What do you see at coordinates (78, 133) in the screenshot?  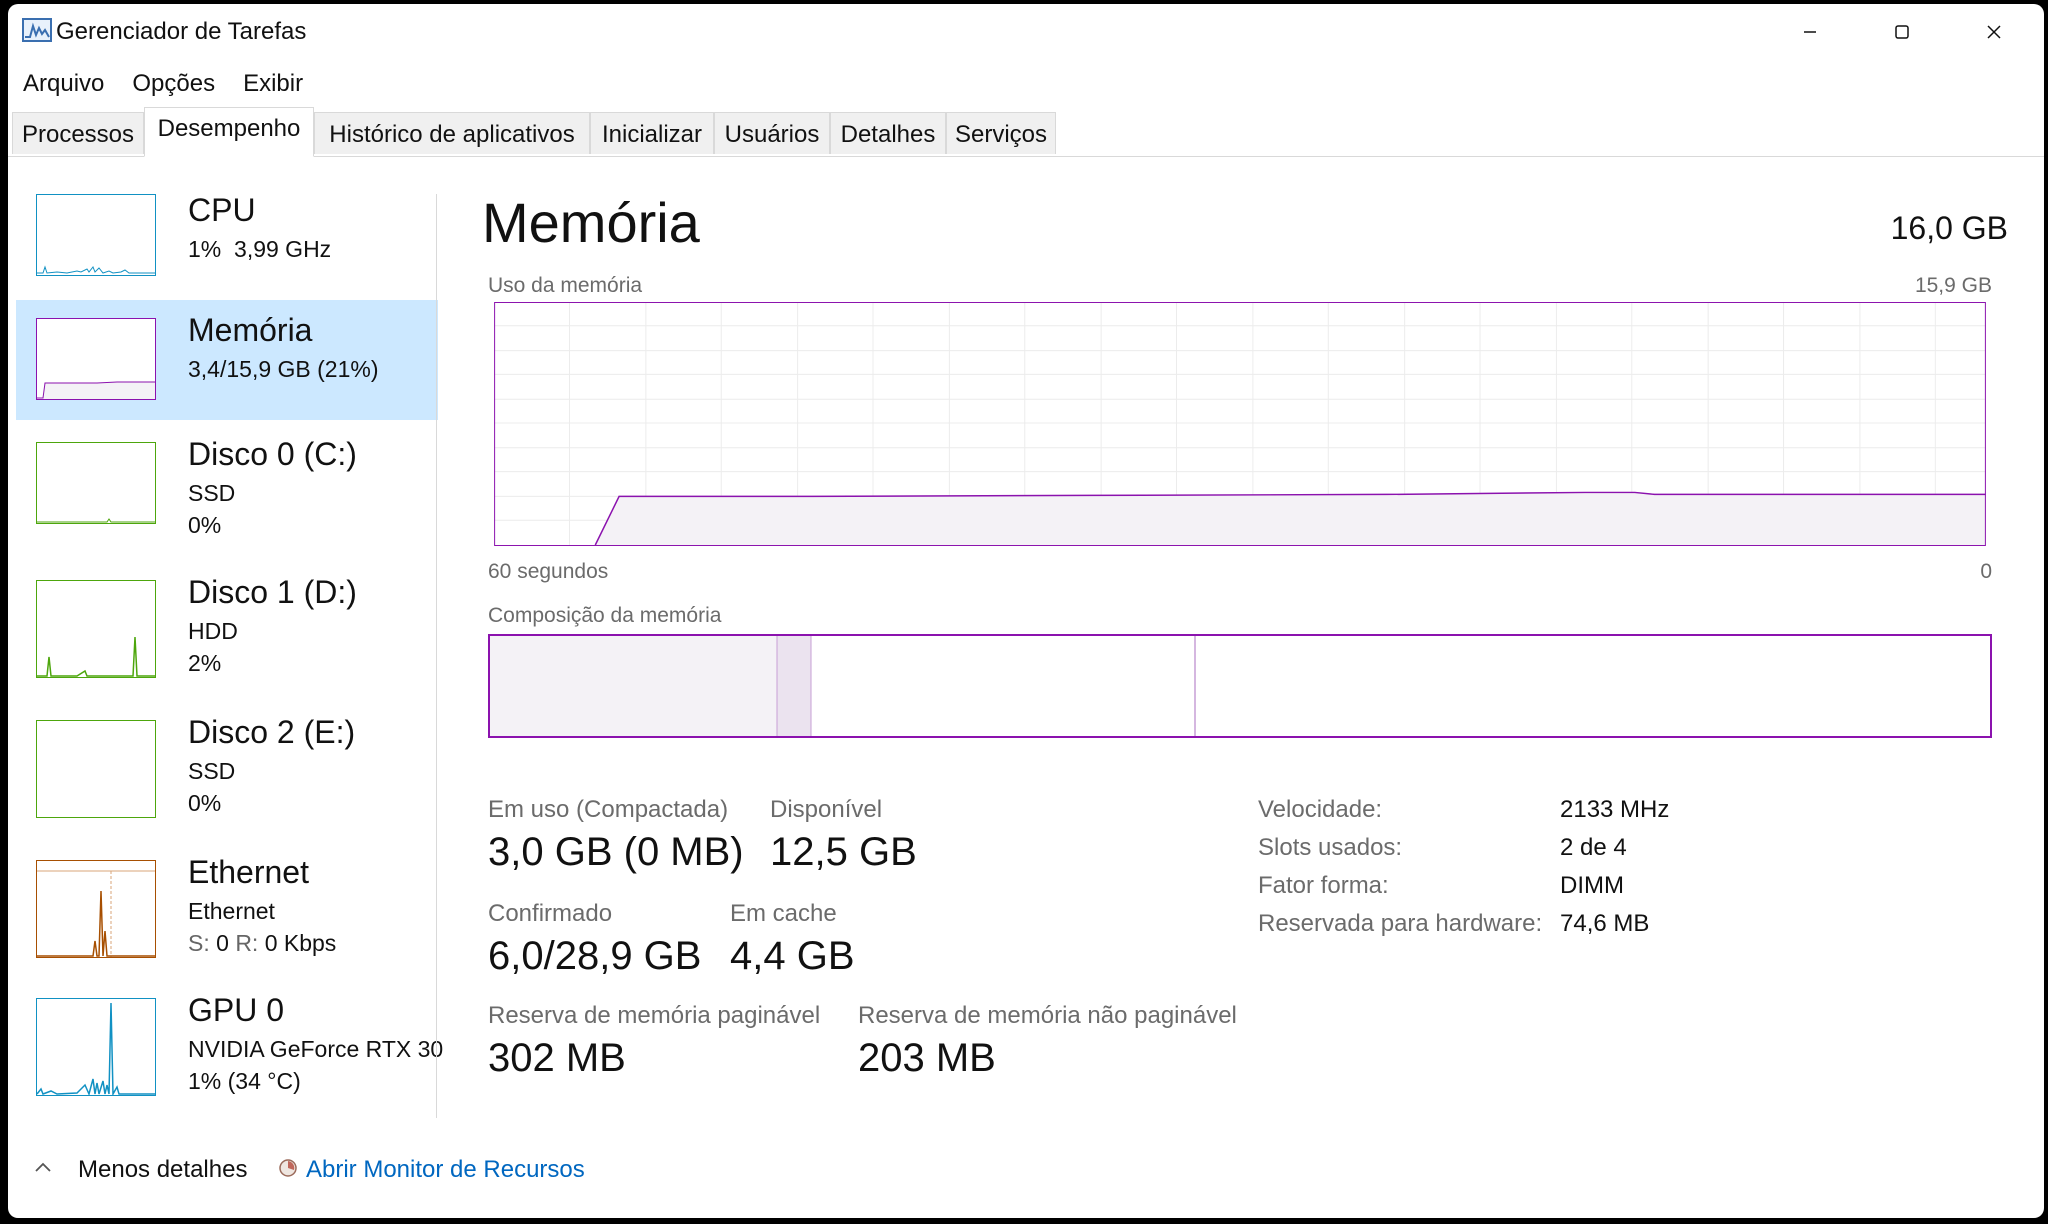 I see `tab-processos: Processos` at bounding box center [78, 133].